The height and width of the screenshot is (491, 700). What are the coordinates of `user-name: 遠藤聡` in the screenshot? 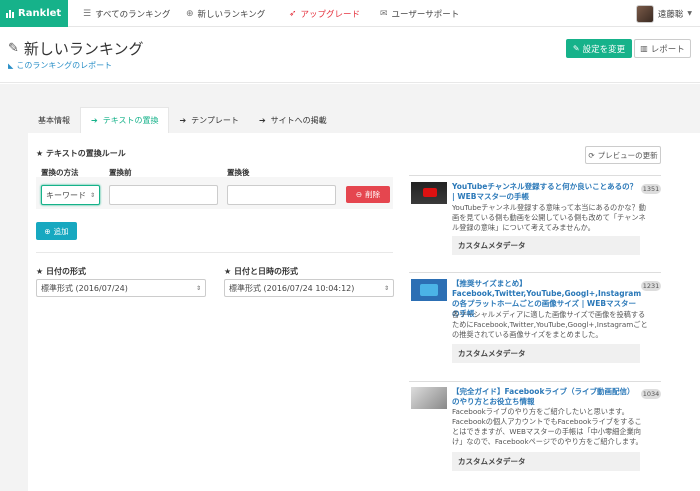 It's located at (670, 14).